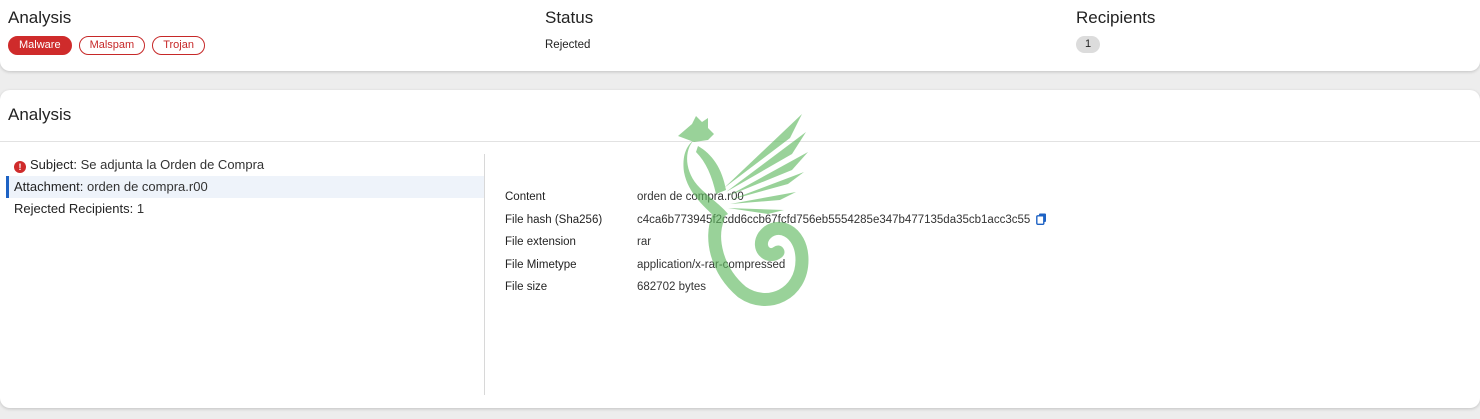 The image size is (1480, 419). What do you see at coordinates (776, 197) in the screenshot?
I see `detail-row-content: Content orden de compra.r00` at bounding box center [776, 197].